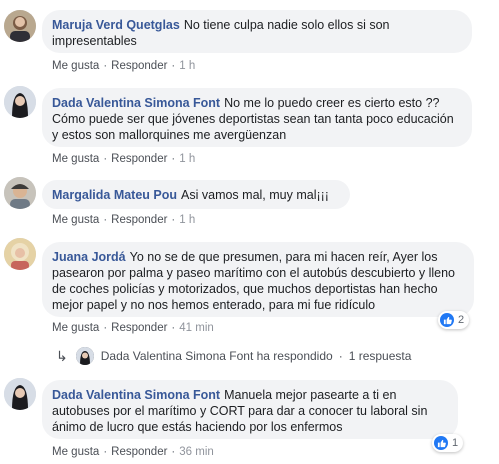 The image size is (499, 464). I want to click on reaction-count: 2, so click(454, 320).